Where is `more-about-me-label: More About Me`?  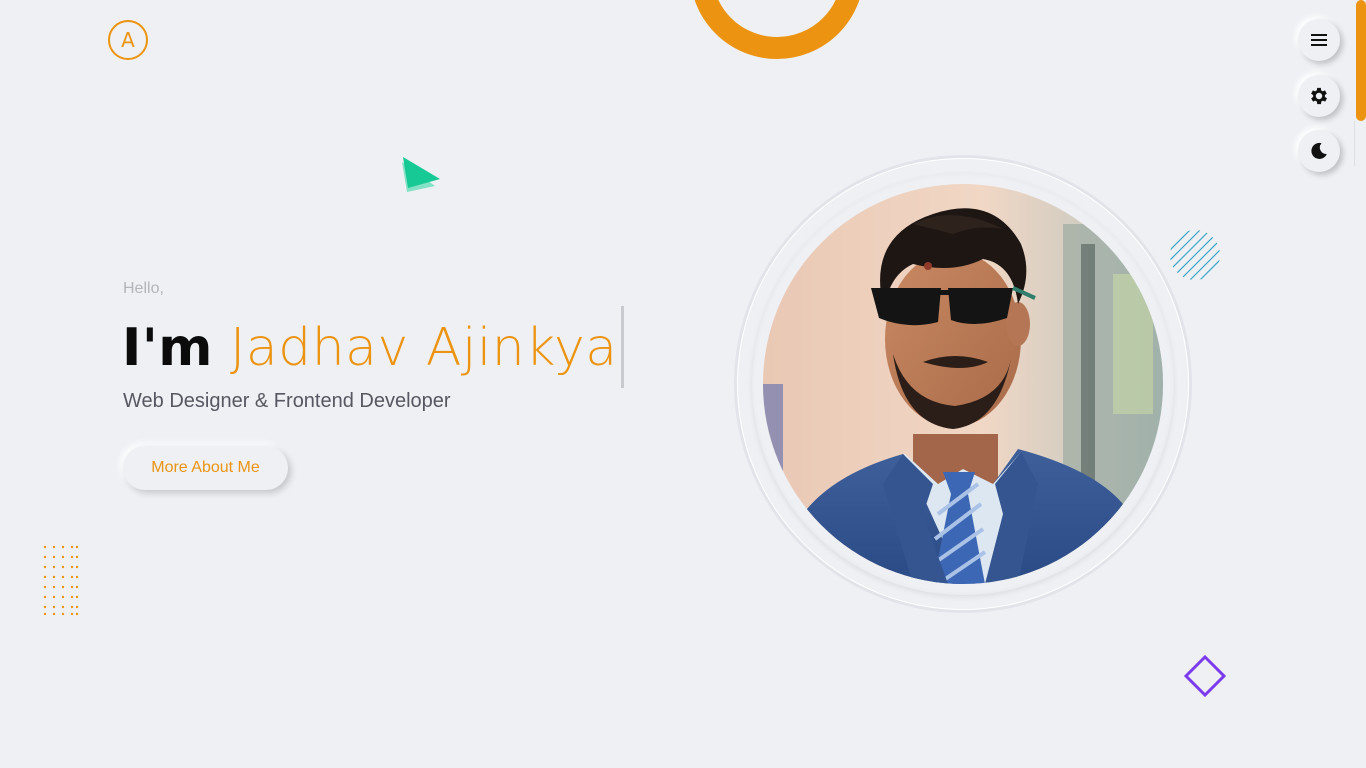
more-about-me-label: More About Me is located at coordinates (205, 467).